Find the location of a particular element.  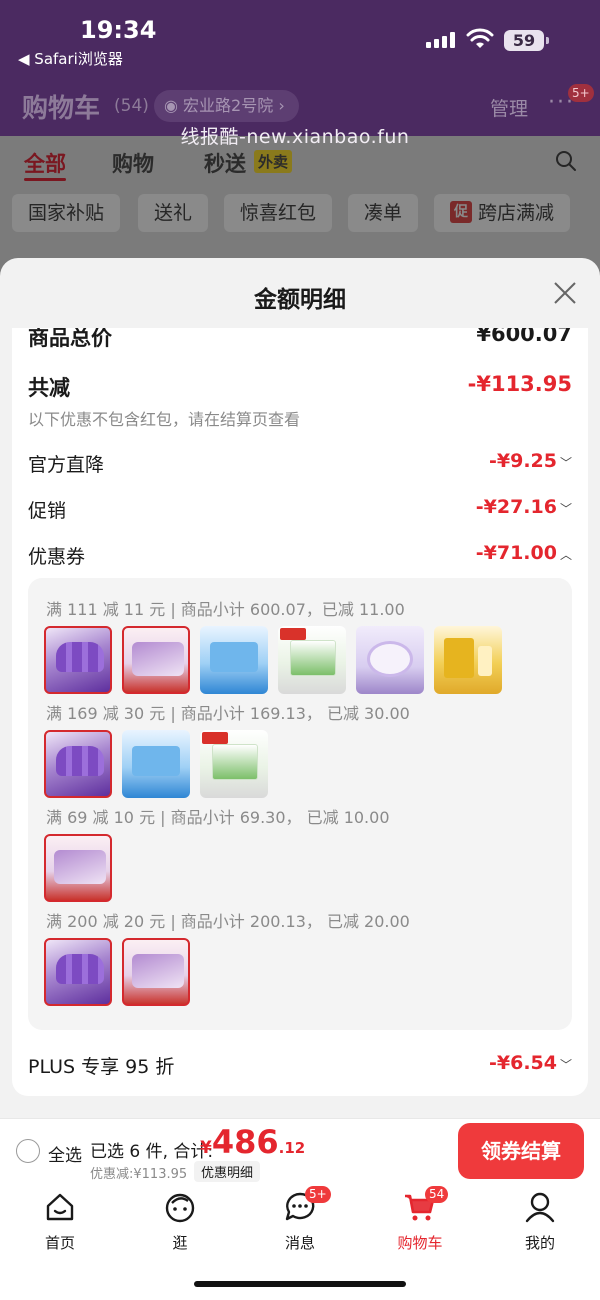

select-all-label: 全选 is located at coordinates (65, 1153).